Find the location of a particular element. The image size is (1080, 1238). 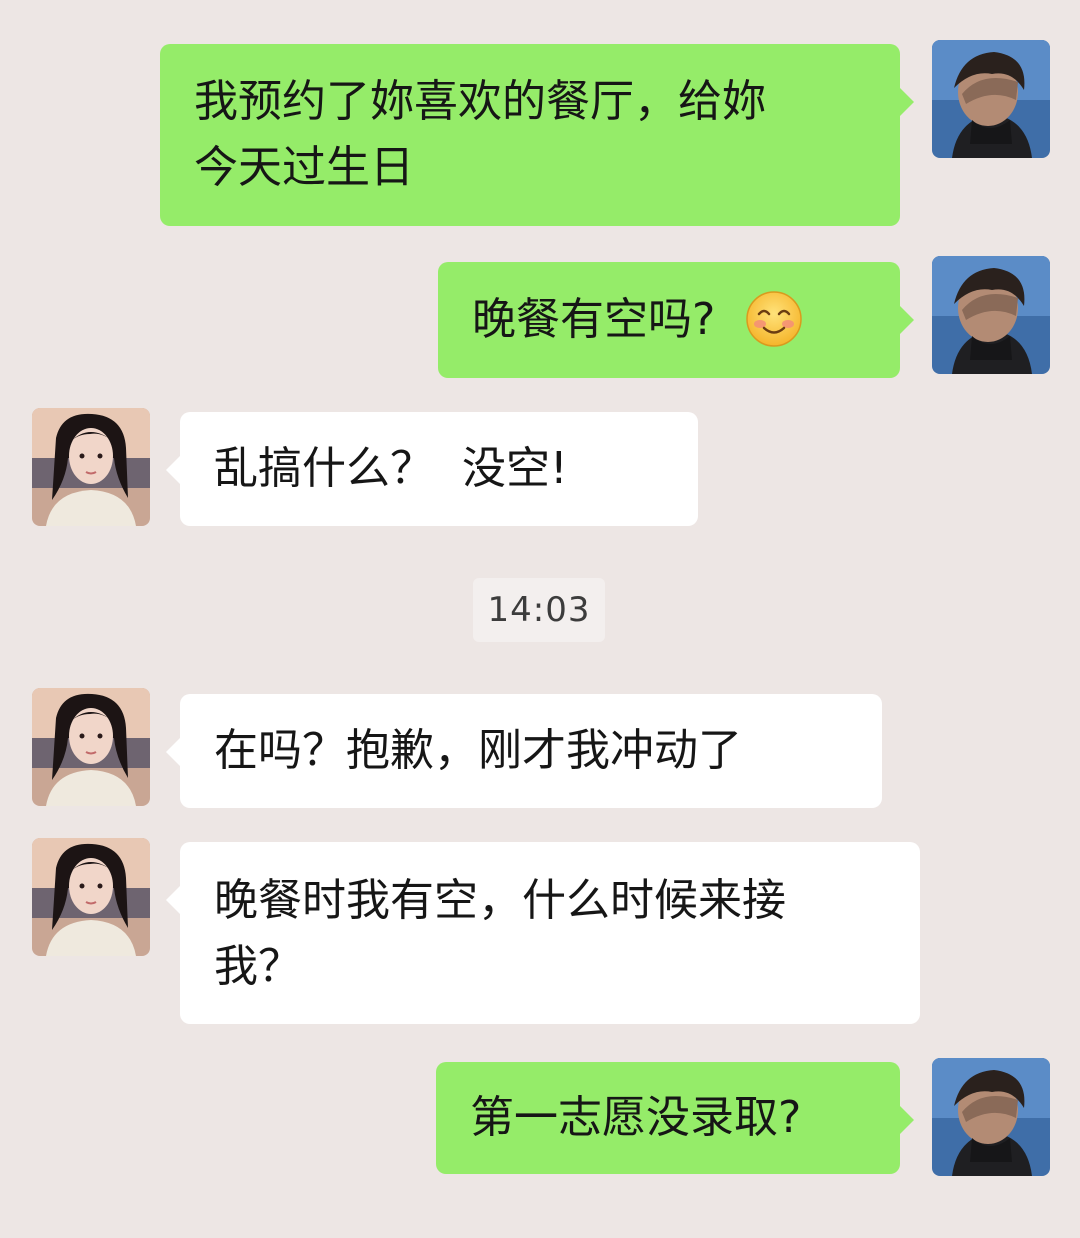

outgoing-message-bubble: 我预约了妳喜欢的餐厅，给妳 今天过生日 is located at coordinates (537, 135).